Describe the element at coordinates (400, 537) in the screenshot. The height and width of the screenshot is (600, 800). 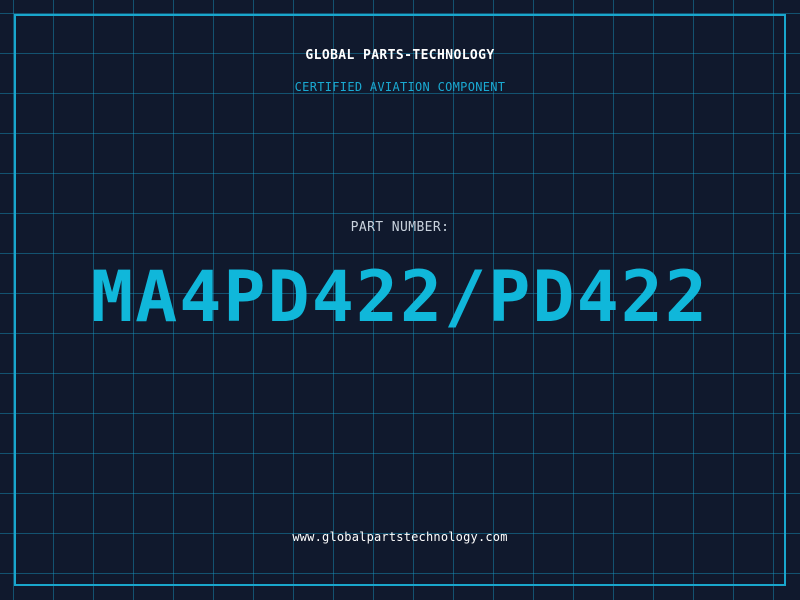
I see `website-url: www.globalpartstechnology.com` at that location.